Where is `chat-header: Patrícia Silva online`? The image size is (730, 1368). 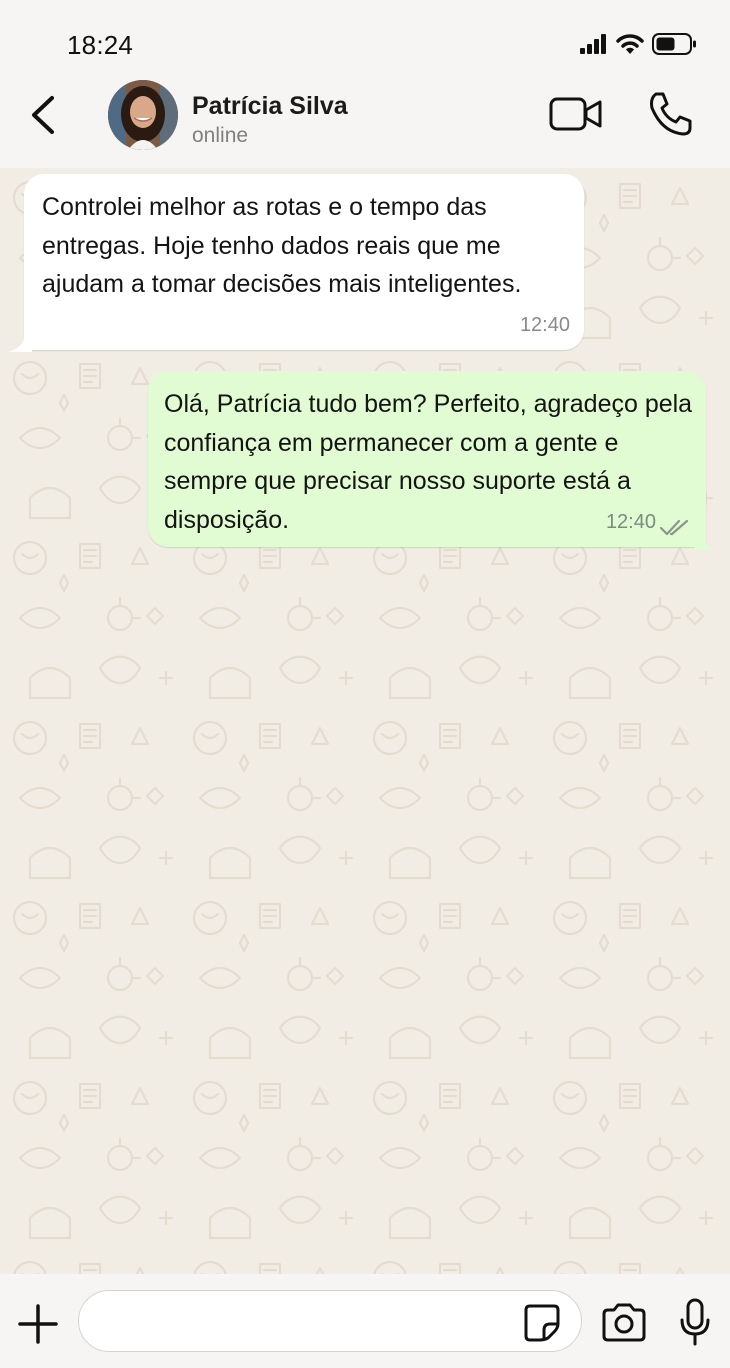
chat-header: Patrícia Silva online is located at coordinates (365, 124).